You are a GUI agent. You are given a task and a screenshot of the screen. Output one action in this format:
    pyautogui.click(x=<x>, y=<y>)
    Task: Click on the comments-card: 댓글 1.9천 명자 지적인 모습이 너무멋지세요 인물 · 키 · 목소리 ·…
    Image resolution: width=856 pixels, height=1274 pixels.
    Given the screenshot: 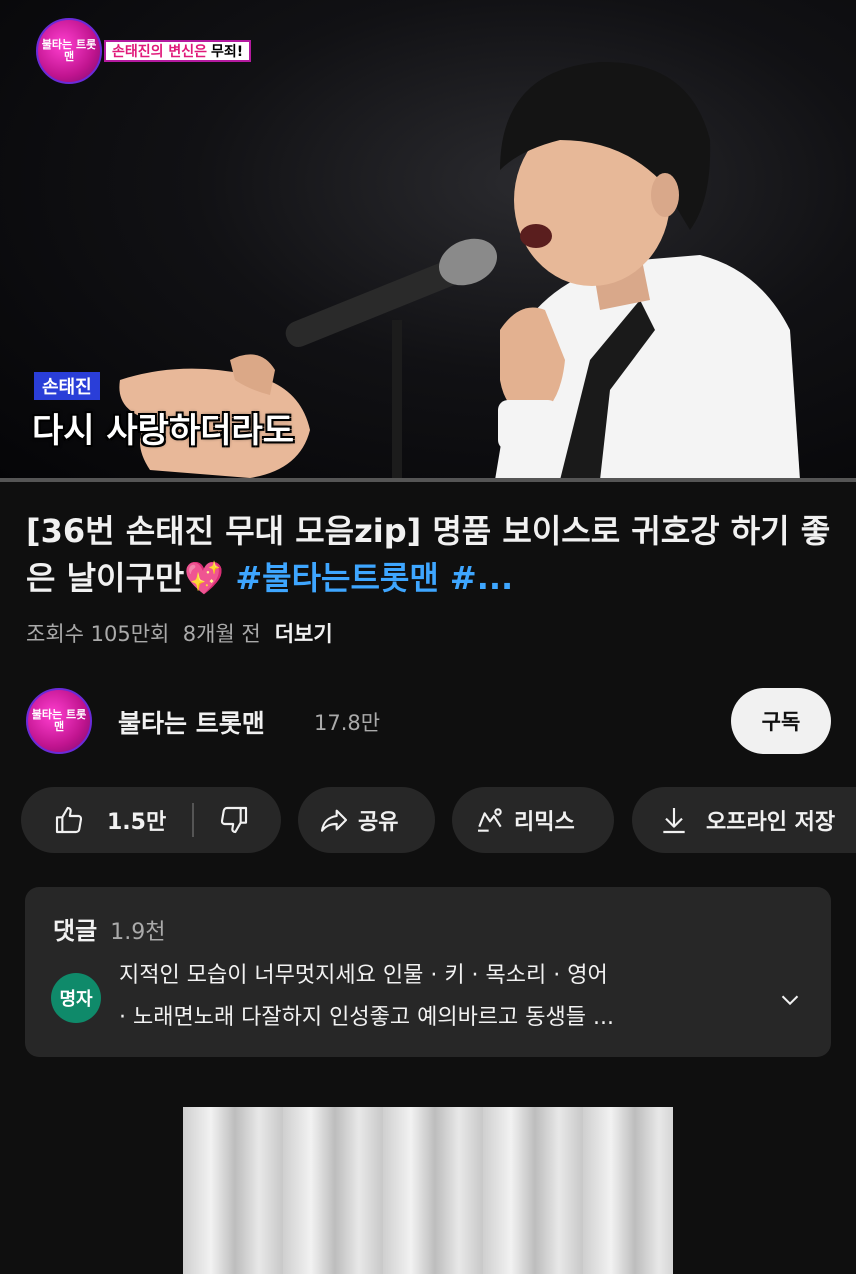 What is the action you would take?
    pyautogui.click(x=428, y=972)
    